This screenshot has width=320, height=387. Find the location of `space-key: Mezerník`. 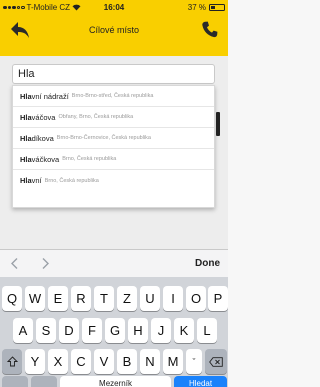

space-key: Mezerník is located at coordinates (115, 381).